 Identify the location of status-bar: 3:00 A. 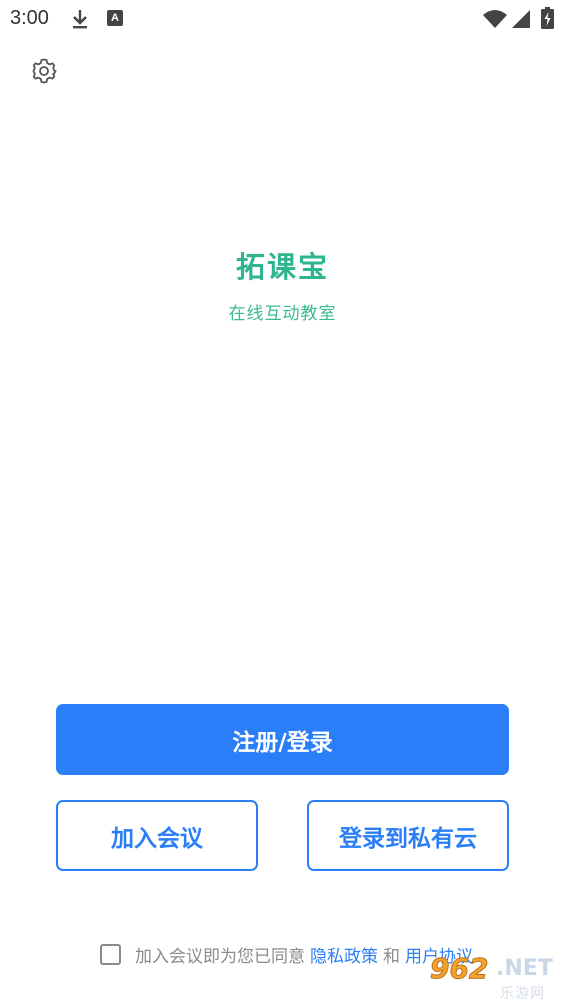
(282, 19).